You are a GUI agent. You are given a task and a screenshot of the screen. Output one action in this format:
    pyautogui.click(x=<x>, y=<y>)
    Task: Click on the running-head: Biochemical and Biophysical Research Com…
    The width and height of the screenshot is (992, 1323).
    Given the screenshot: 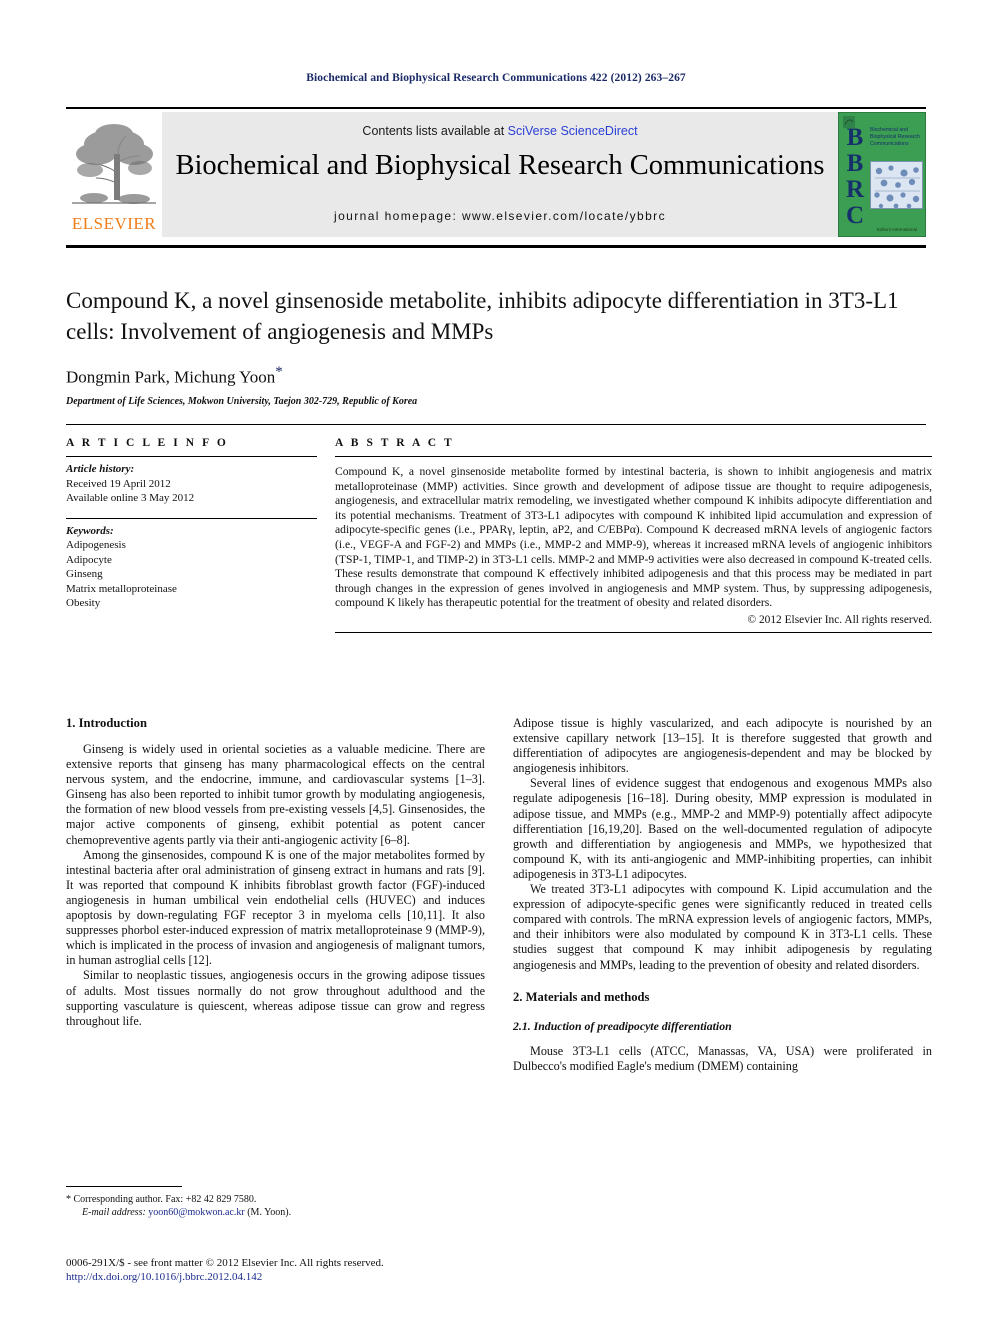 What is the action you would take?
    pyautogui.click(x=496, y=78)
    